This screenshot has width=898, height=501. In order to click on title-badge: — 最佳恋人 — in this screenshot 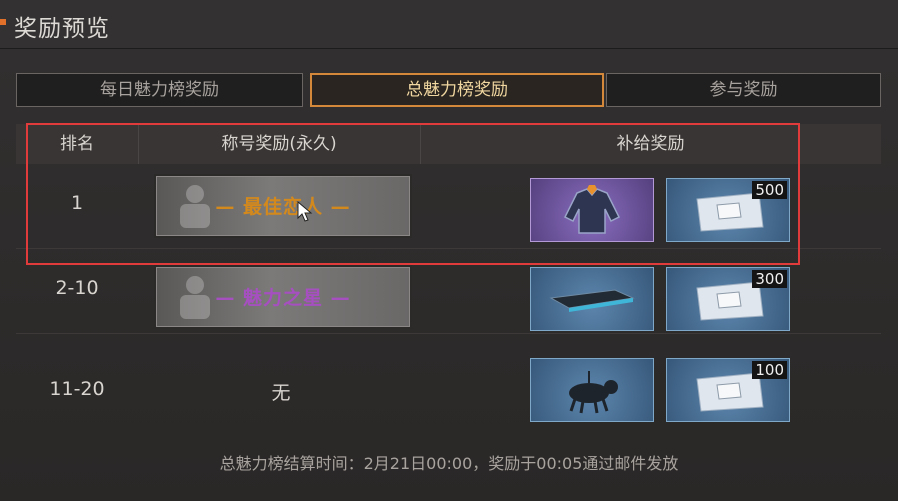, I will do `click(283, 206)`.